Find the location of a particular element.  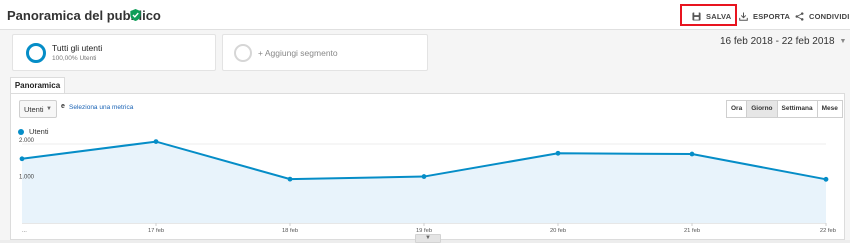

export-label: ESPORTA is located at coordinates (772, 16).